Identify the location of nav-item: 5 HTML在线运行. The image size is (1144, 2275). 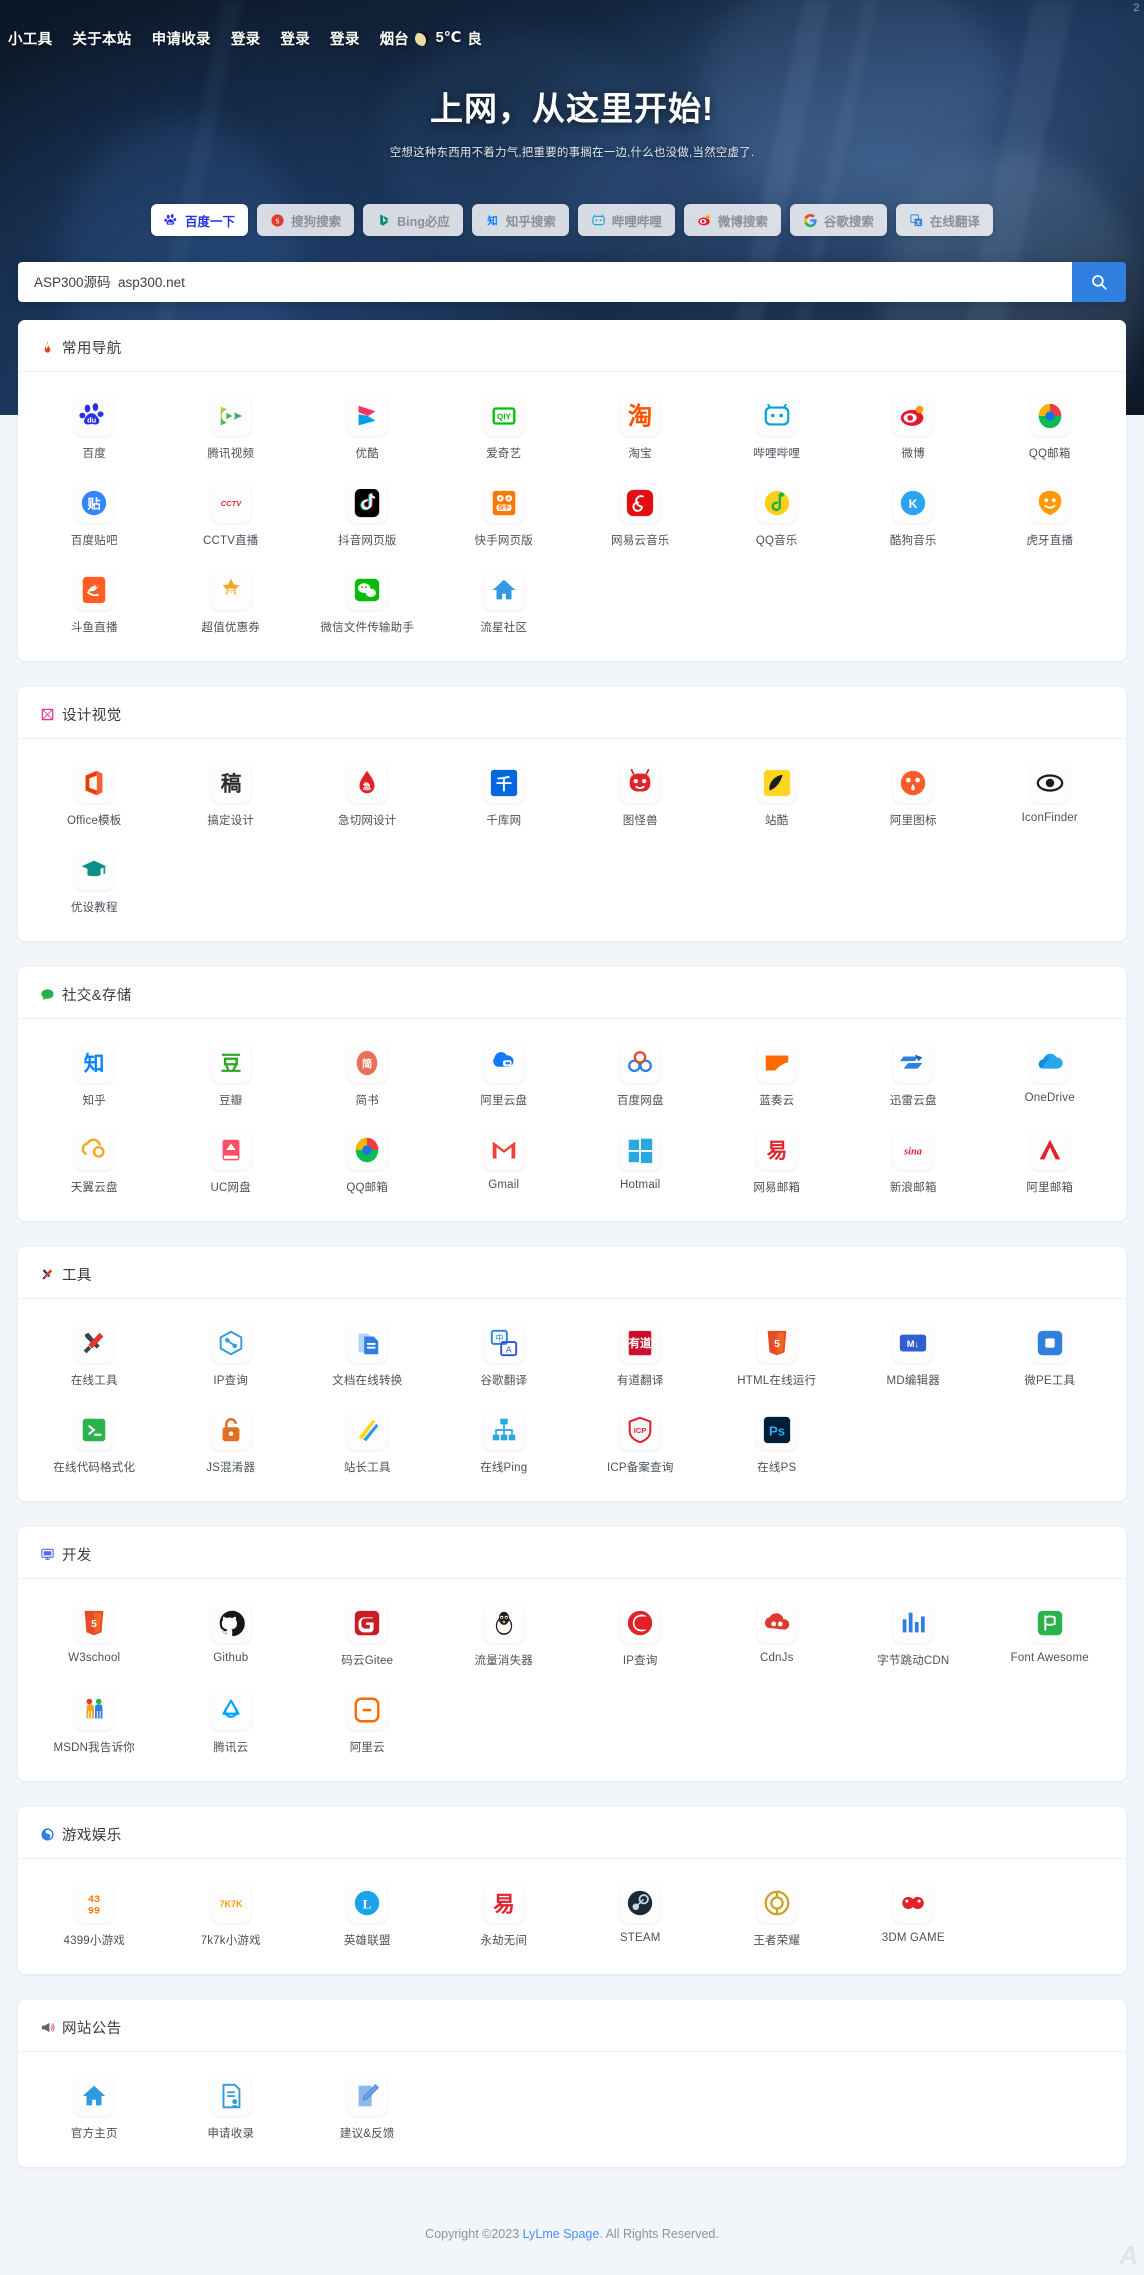
(777, 1356).